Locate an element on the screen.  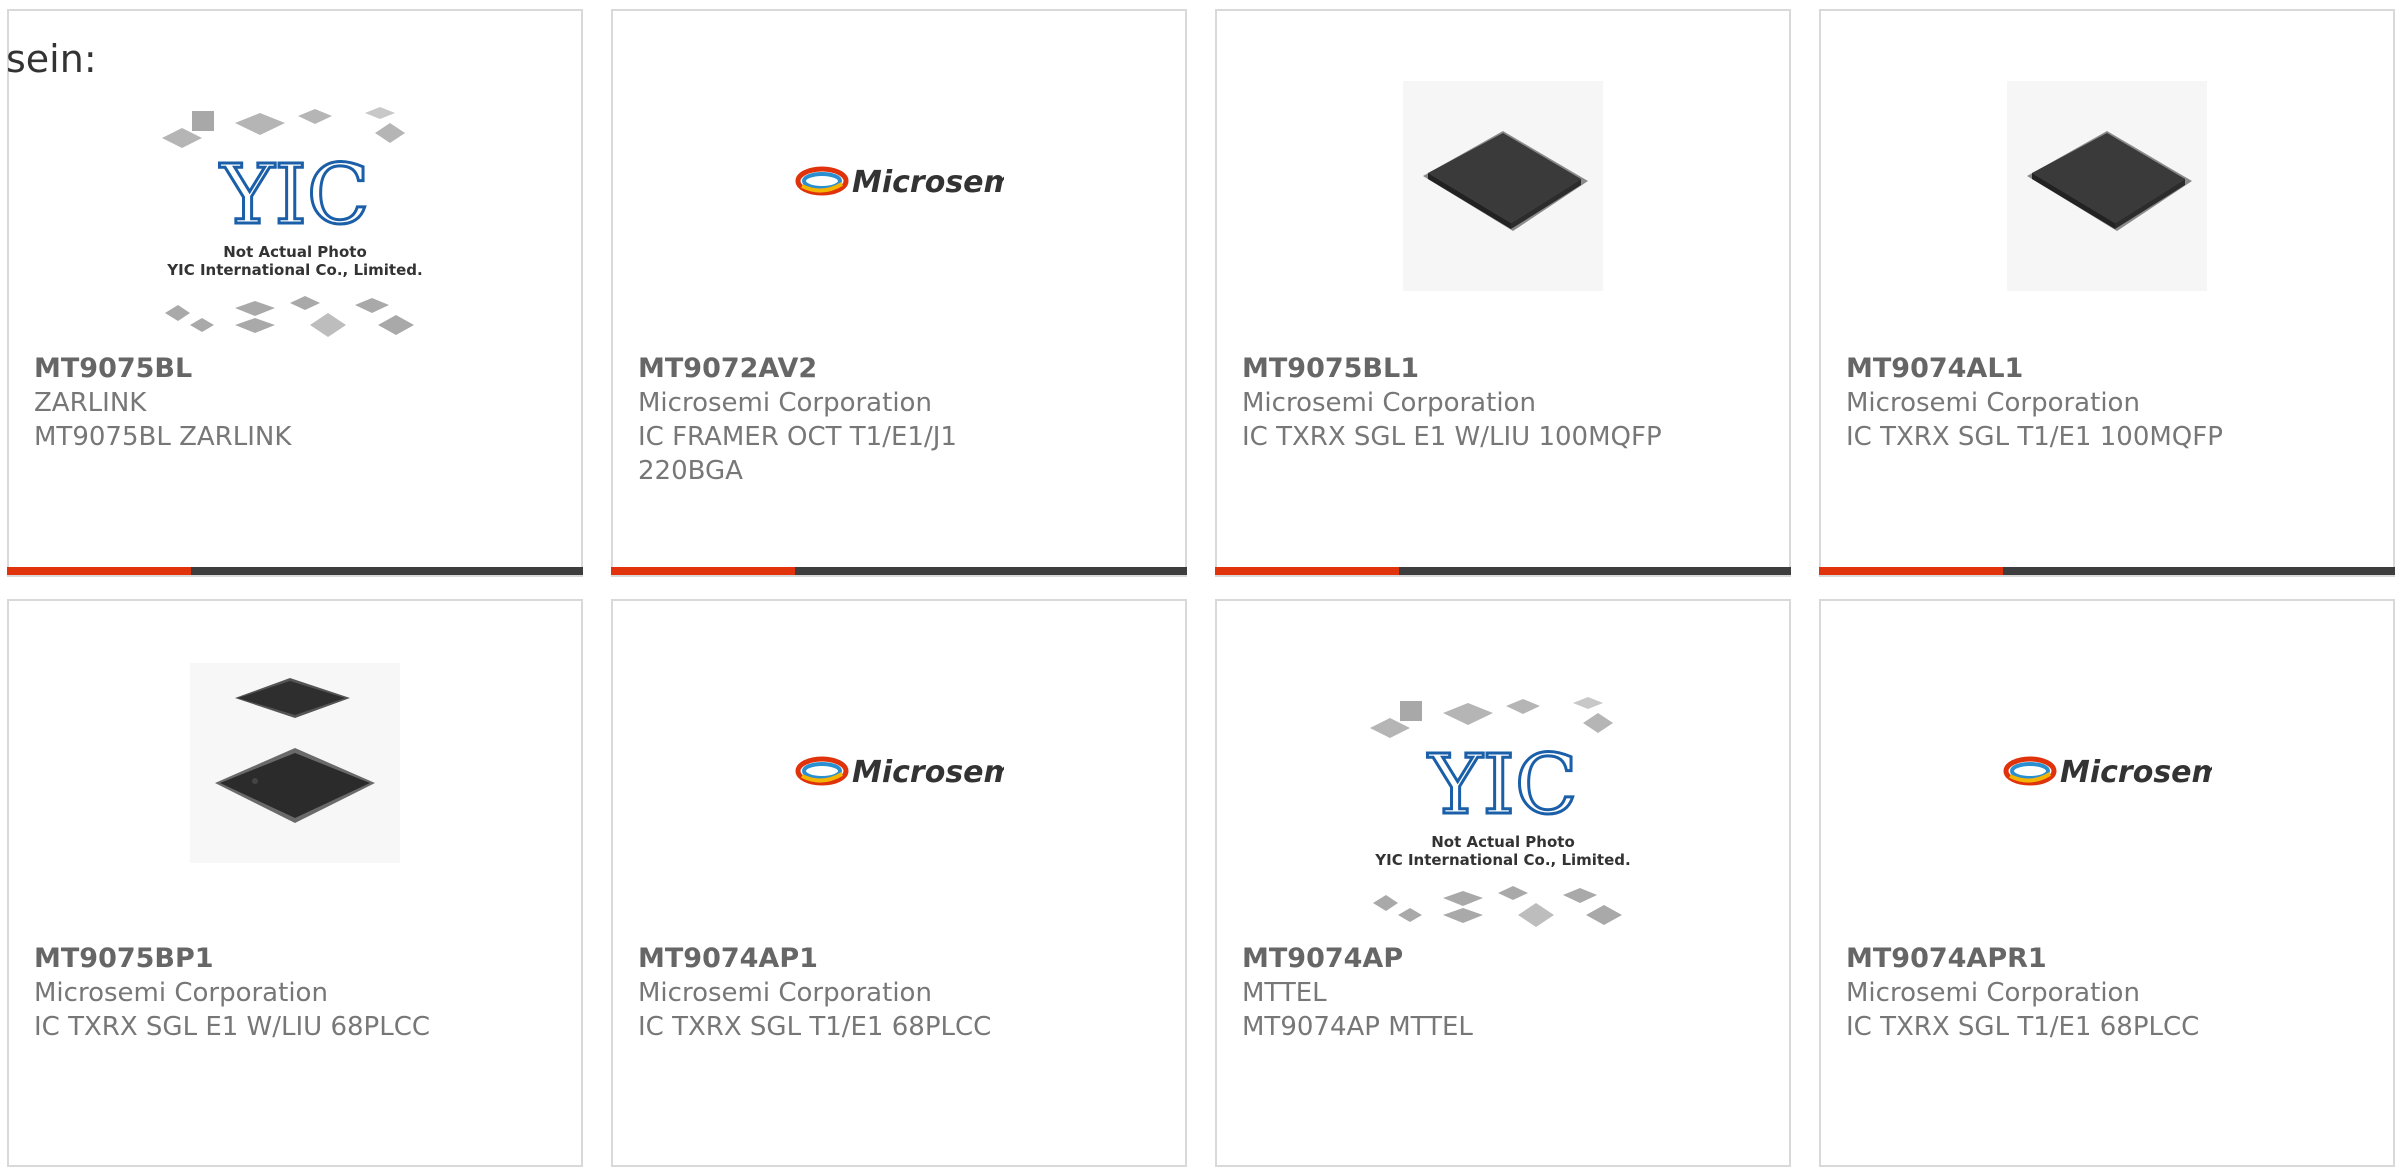
part-number: MT9074AL1 is located at coordinates (2109, 369).